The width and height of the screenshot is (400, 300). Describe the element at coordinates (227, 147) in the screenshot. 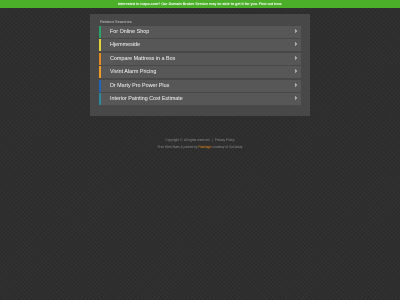

I see `parked-suffix: courtesy of GoDaddy` at that location.